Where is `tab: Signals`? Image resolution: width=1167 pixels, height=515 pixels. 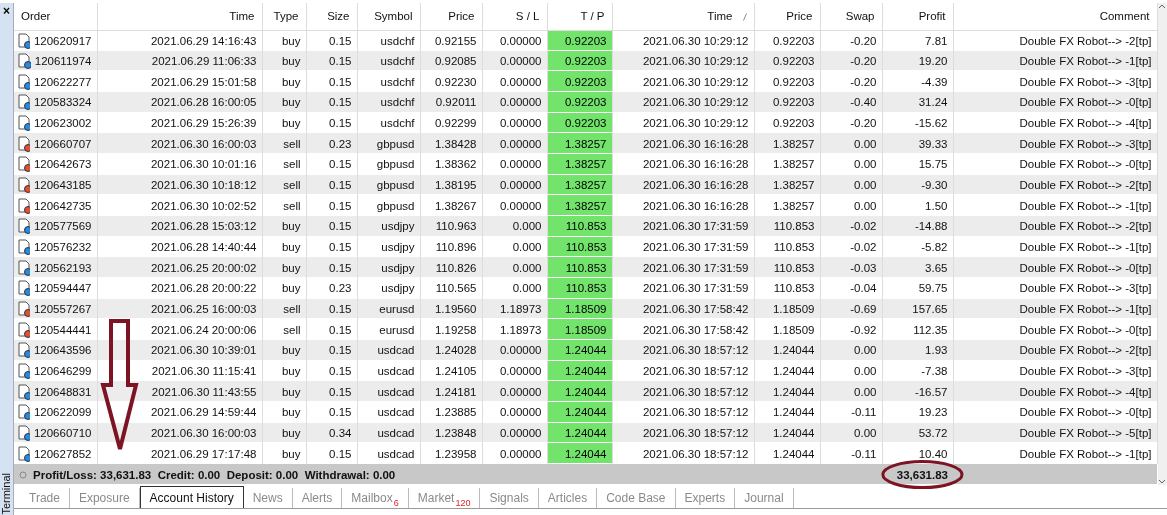
tab: Signals is located at coordinates (509, 498).